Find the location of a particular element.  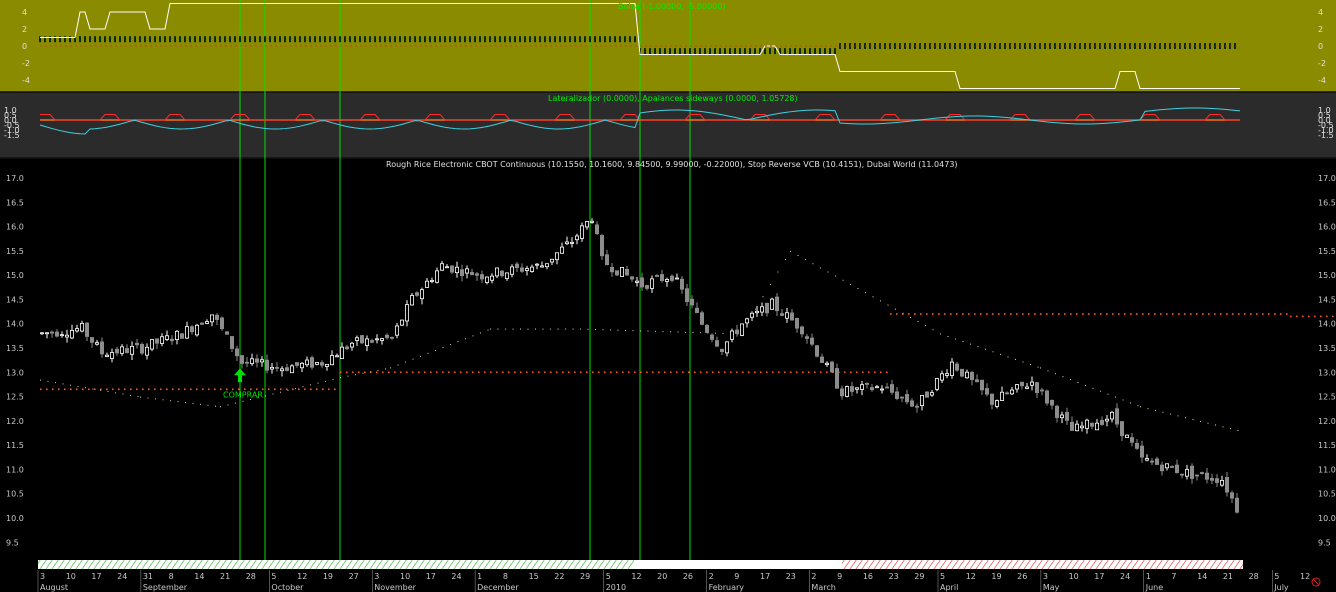

x-day-label: 29 is located at coordinates (919, 576).